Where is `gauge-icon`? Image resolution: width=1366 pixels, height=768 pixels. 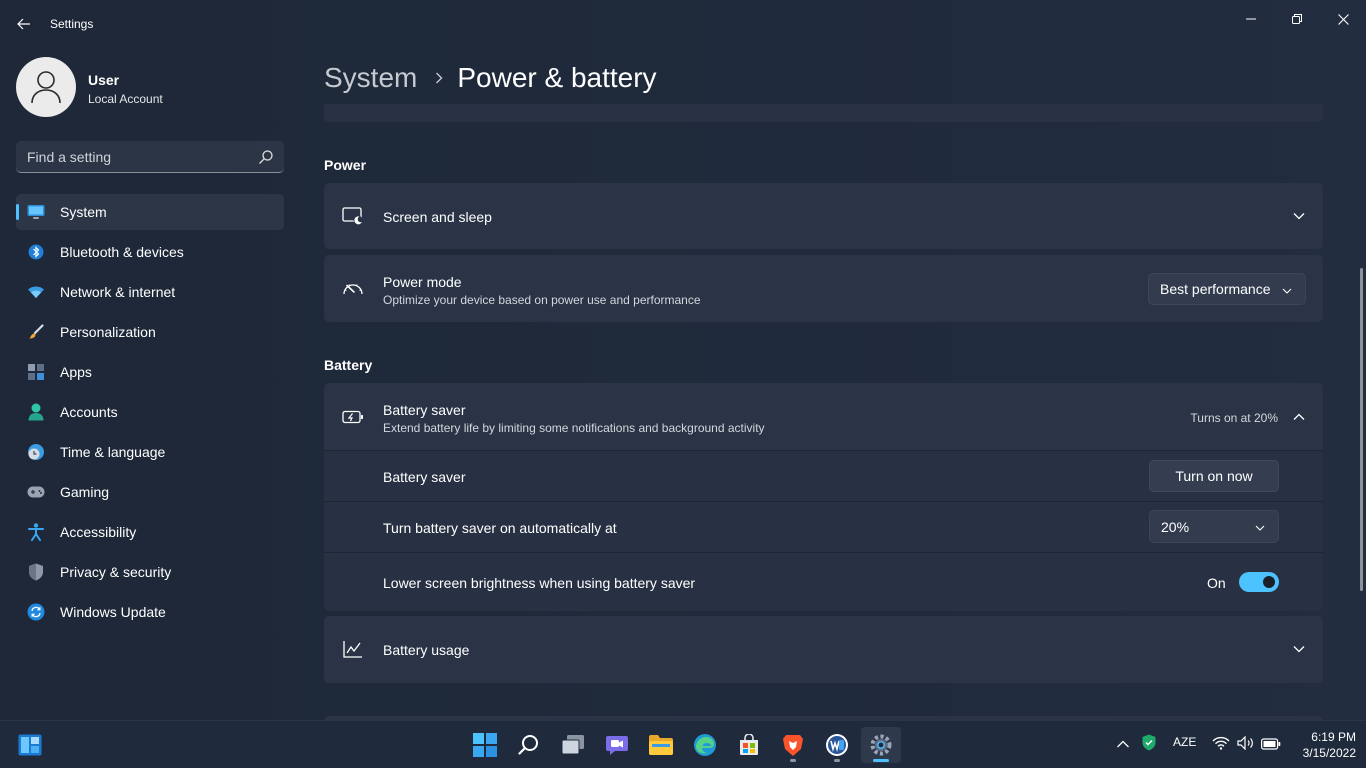 gauge-icon is located at coordinates (353, 289).